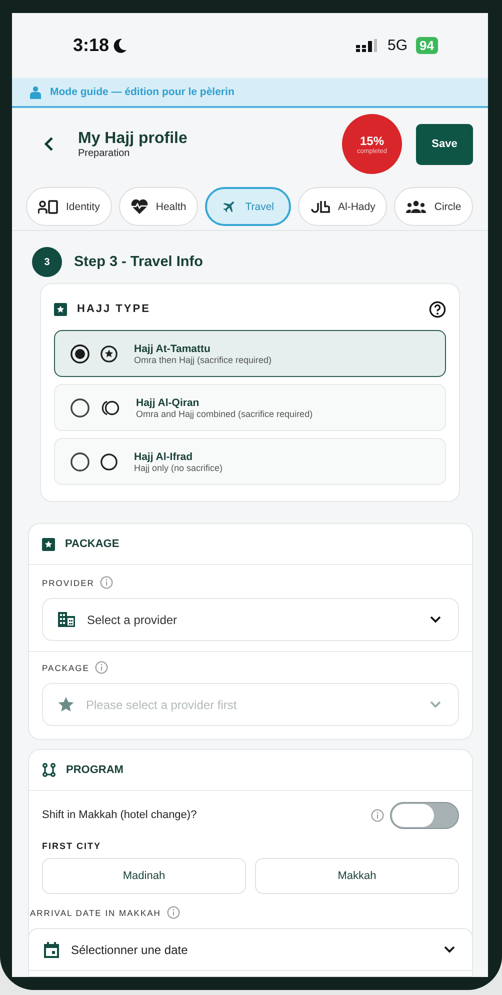 Image resolution: width=502 pixels, height=995 pixels. I want to click on star-circle-icon, so click(109, 353).